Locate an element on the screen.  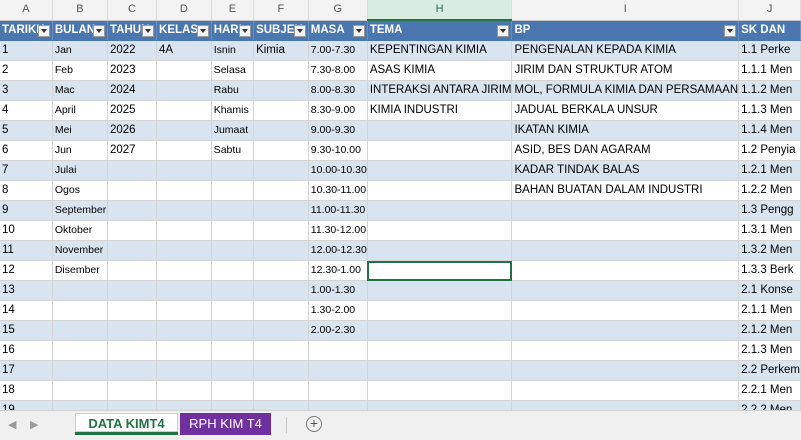
cell: PENGENALAN KEPADA KIMIA is located at coordinates (625, 50).